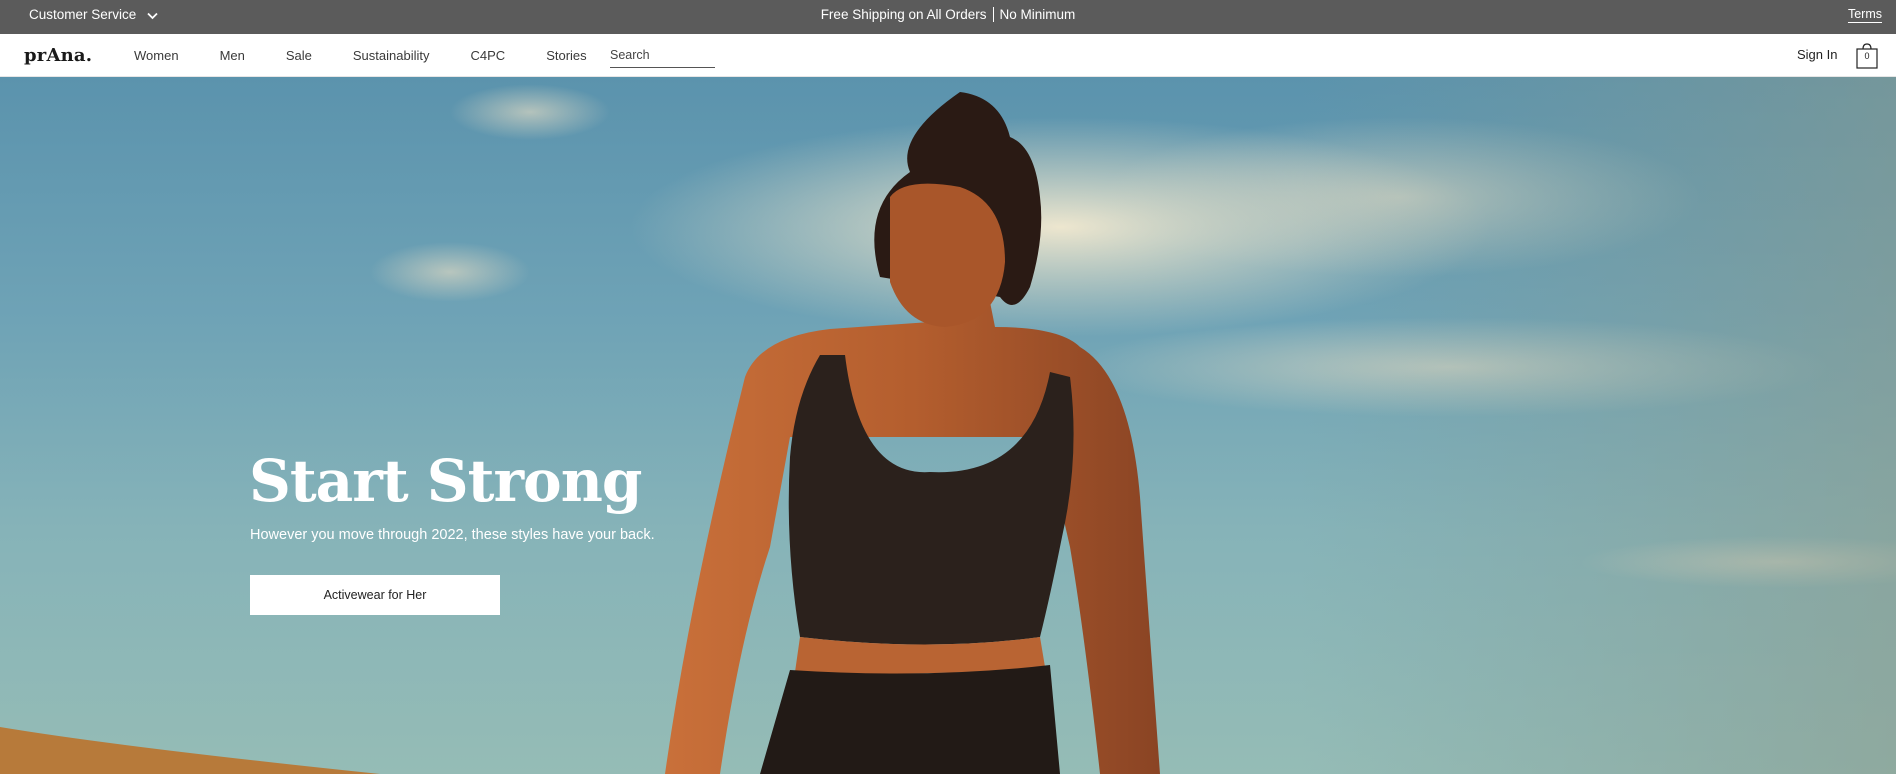  Describe the element at coordinates (903, 14) in the screenshot. I see `shipping-text: Free Shipping on All Orders` at that location.